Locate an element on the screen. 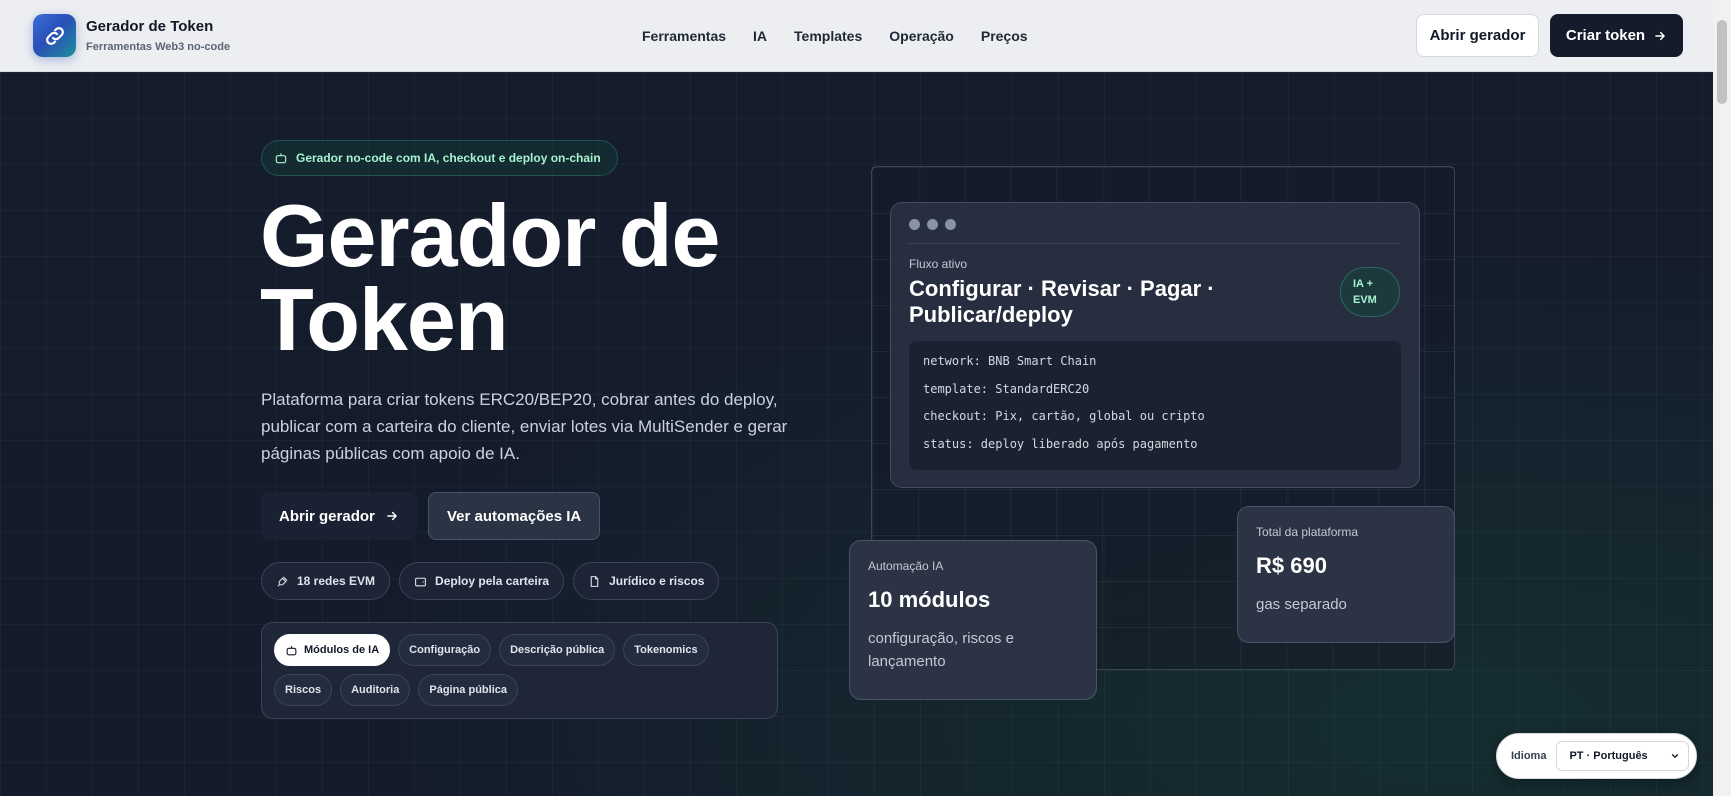 This screenshot has height=796, width=1731. code-line-checkout: checkout: Pix, cartão, global ou cripto is located at coordinates (1064, 416).